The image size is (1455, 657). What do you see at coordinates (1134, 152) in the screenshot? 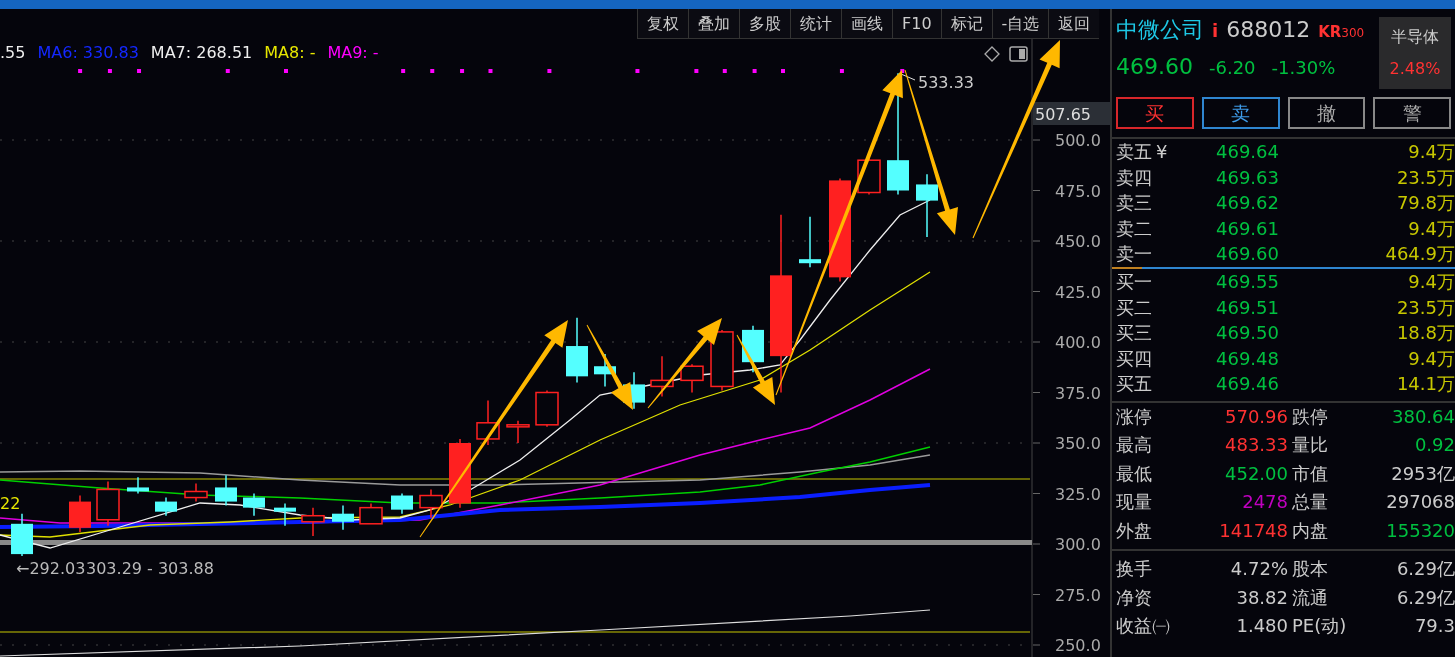
I see `order-level-label: 卖五` at bounding box center [1134, 152].